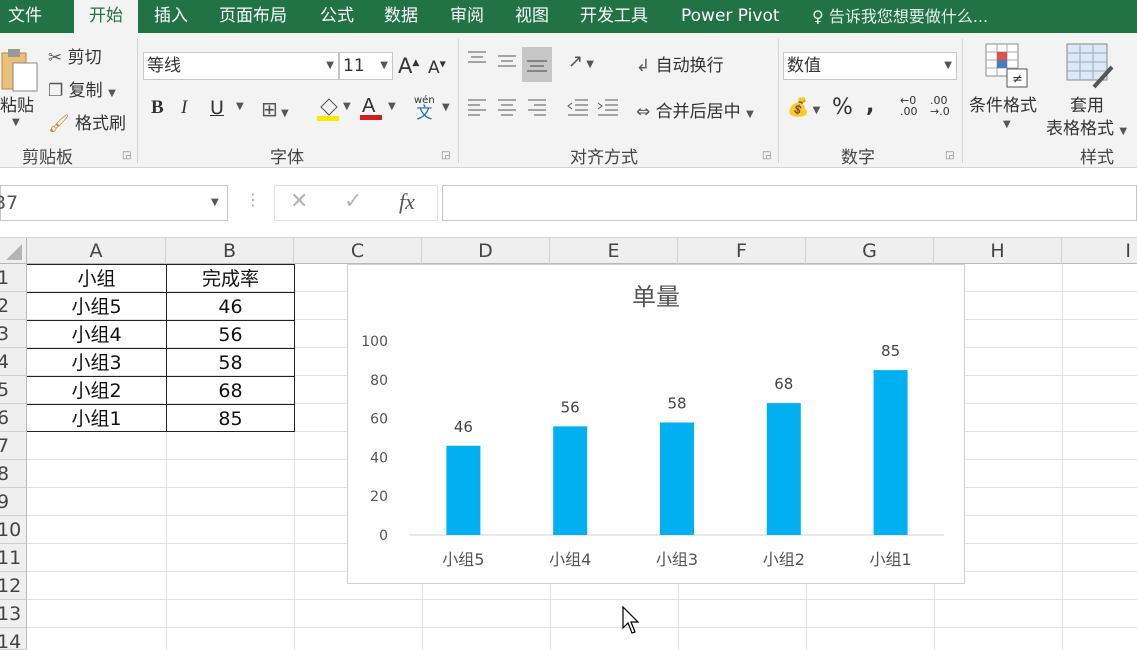  Describe the element at coordinates (13, 474) in the screenshot. I see `row-header: 8` at that location.